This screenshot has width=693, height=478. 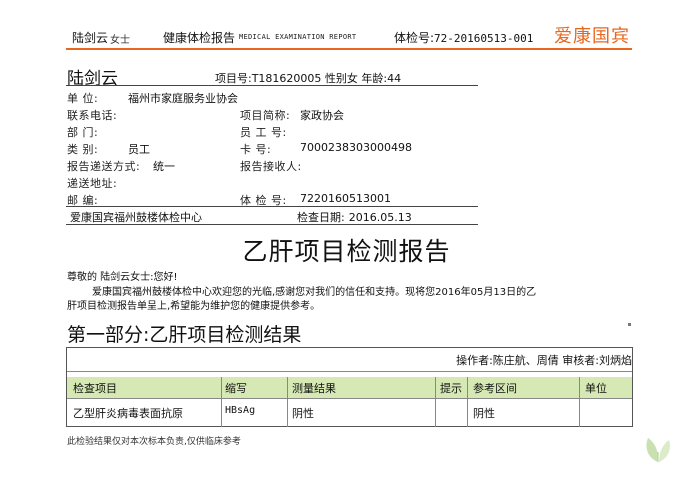 I want to click on patient-divider, so click(x=272, y=85).